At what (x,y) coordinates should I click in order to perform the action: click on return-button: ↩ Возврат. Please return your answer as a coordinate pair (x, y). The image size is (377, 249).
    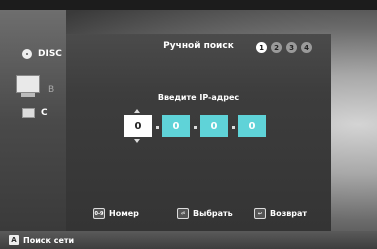
    Looking at the image, I should click on (280, 213).